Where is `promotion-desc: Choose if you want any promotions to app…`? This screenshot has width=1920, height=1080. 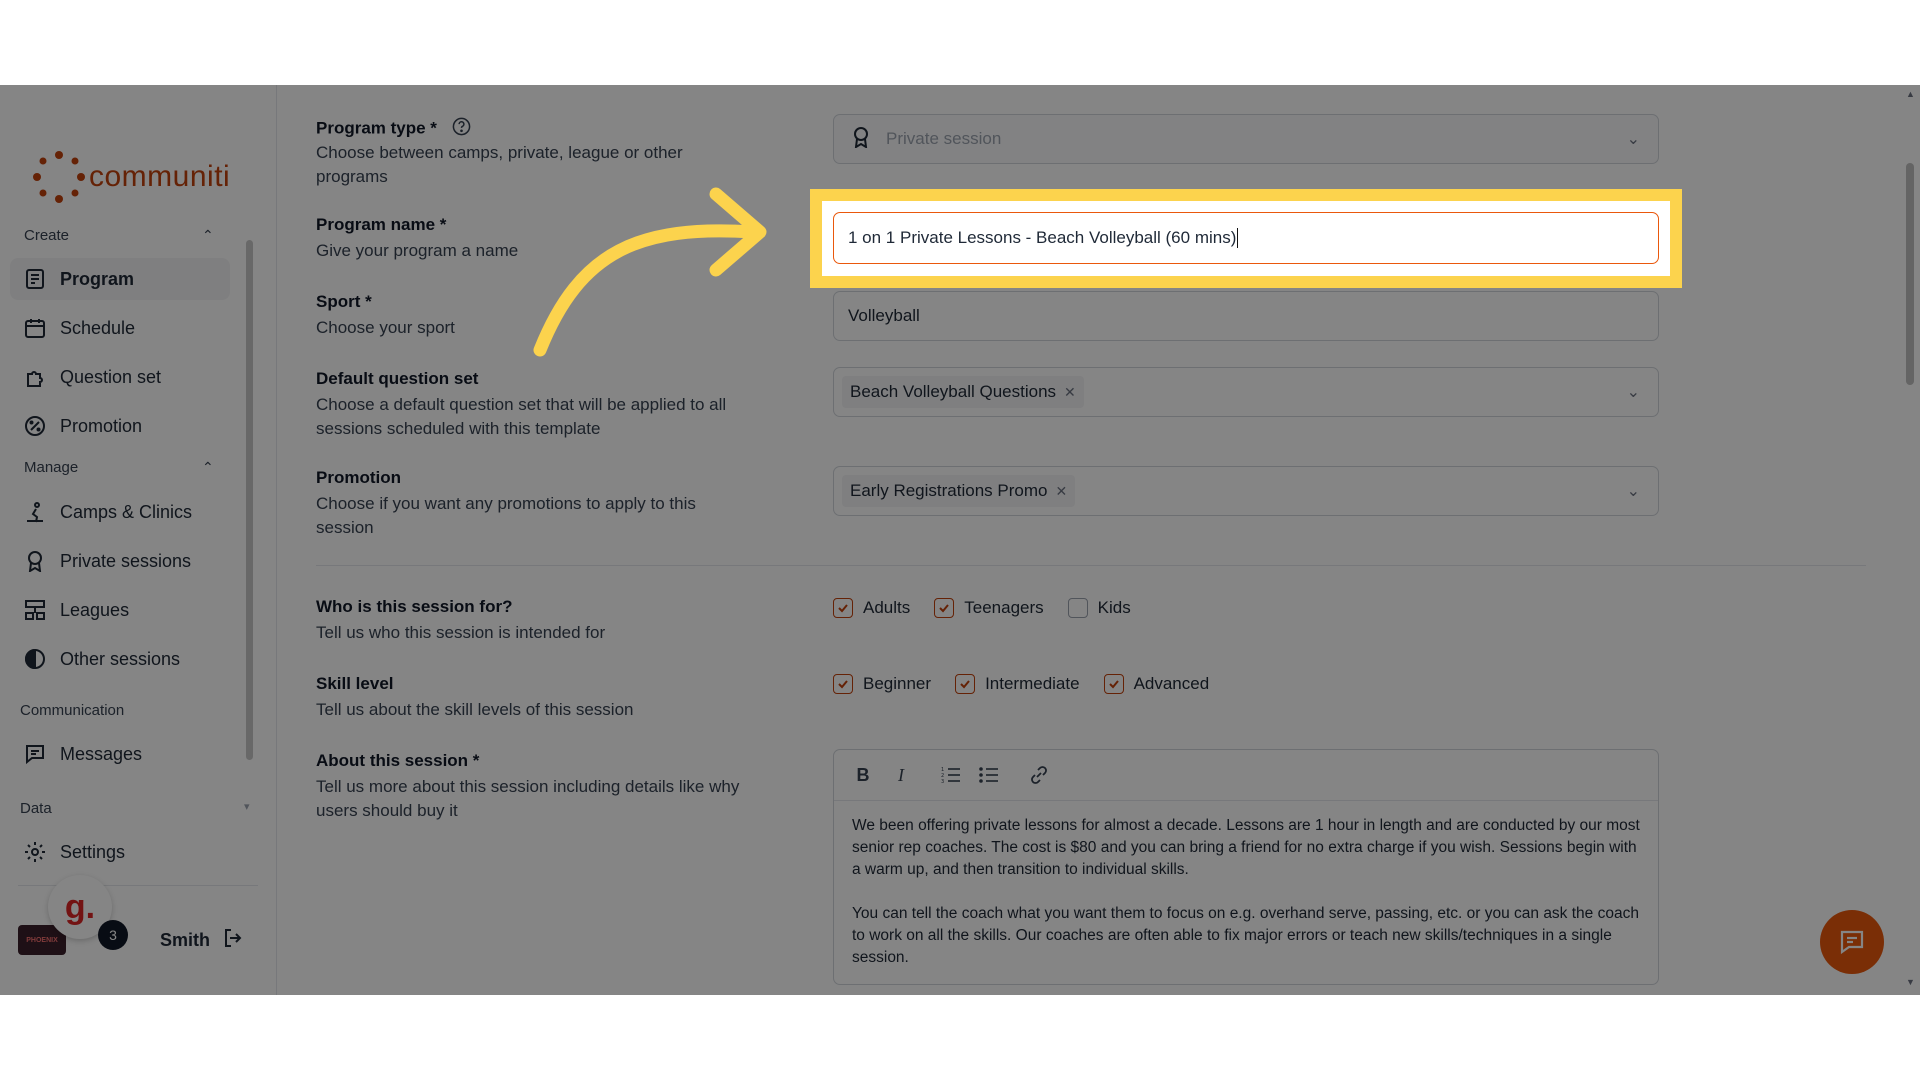
promotion-desc: Choose if you want any promotions to app… is located at coordinates (506, 515).